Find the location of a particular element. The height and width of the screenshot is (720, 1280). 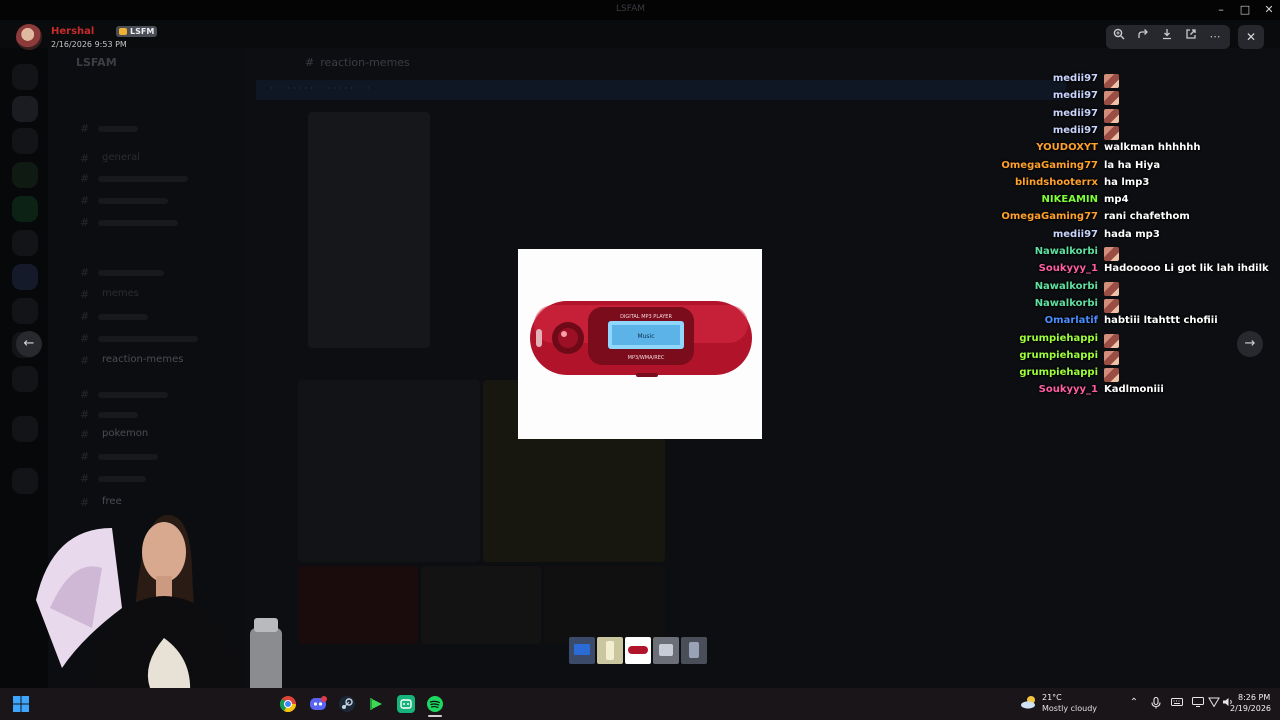

keyboard-icon is located at coordinates (1177, 703).